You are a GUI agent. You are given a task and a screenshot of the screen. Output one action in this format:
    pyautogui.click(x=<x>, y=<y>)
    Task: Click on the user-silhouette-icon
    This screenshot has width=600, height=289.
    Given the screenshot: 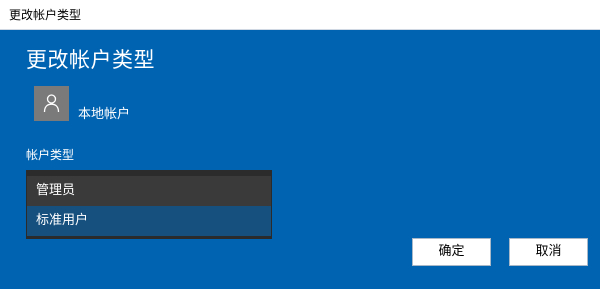 What is the action you would take?
    pyautogui.click(x=51, y=103)
    